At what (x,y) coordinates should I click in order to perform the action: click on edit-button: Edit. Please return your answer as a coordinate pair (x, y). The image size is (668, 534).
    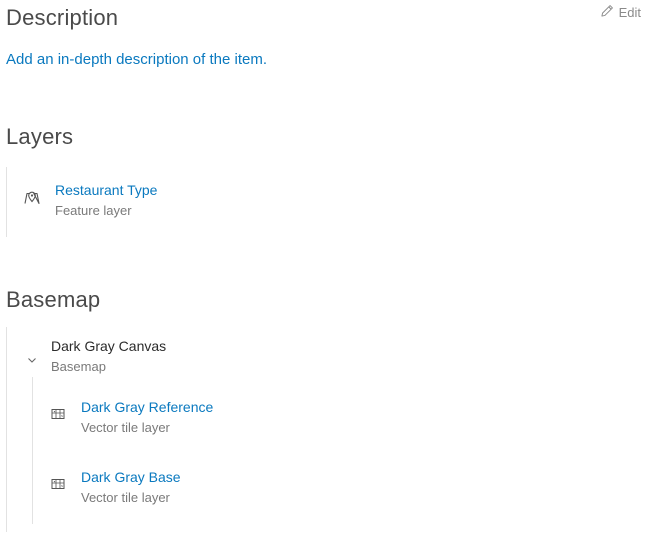
    Looking at the image, I should click on (620, 12).